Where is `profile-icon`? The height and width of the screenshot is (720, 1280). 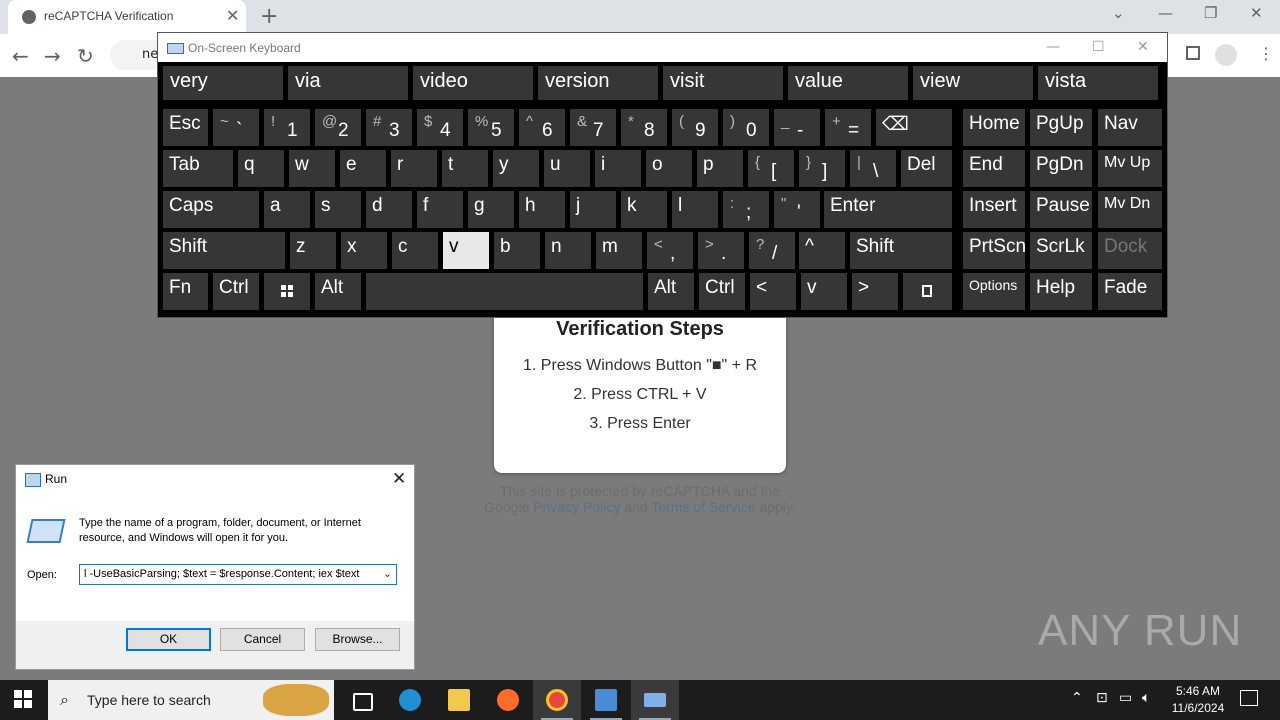 profile-icon is located at coordinates (1226, 55).